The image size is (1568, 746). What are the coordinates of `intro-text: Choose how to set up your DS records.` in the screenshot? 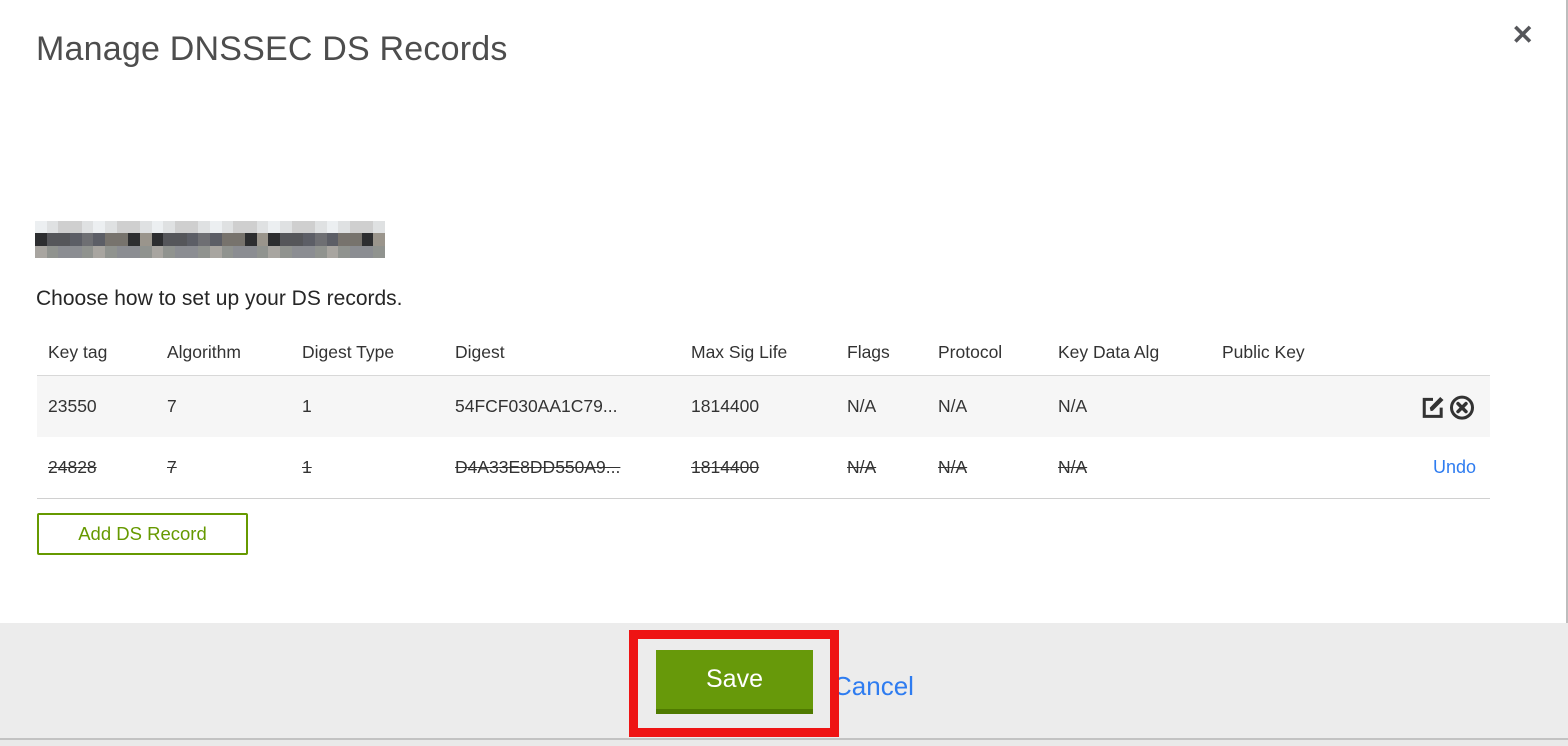 It's located at (219, 298).